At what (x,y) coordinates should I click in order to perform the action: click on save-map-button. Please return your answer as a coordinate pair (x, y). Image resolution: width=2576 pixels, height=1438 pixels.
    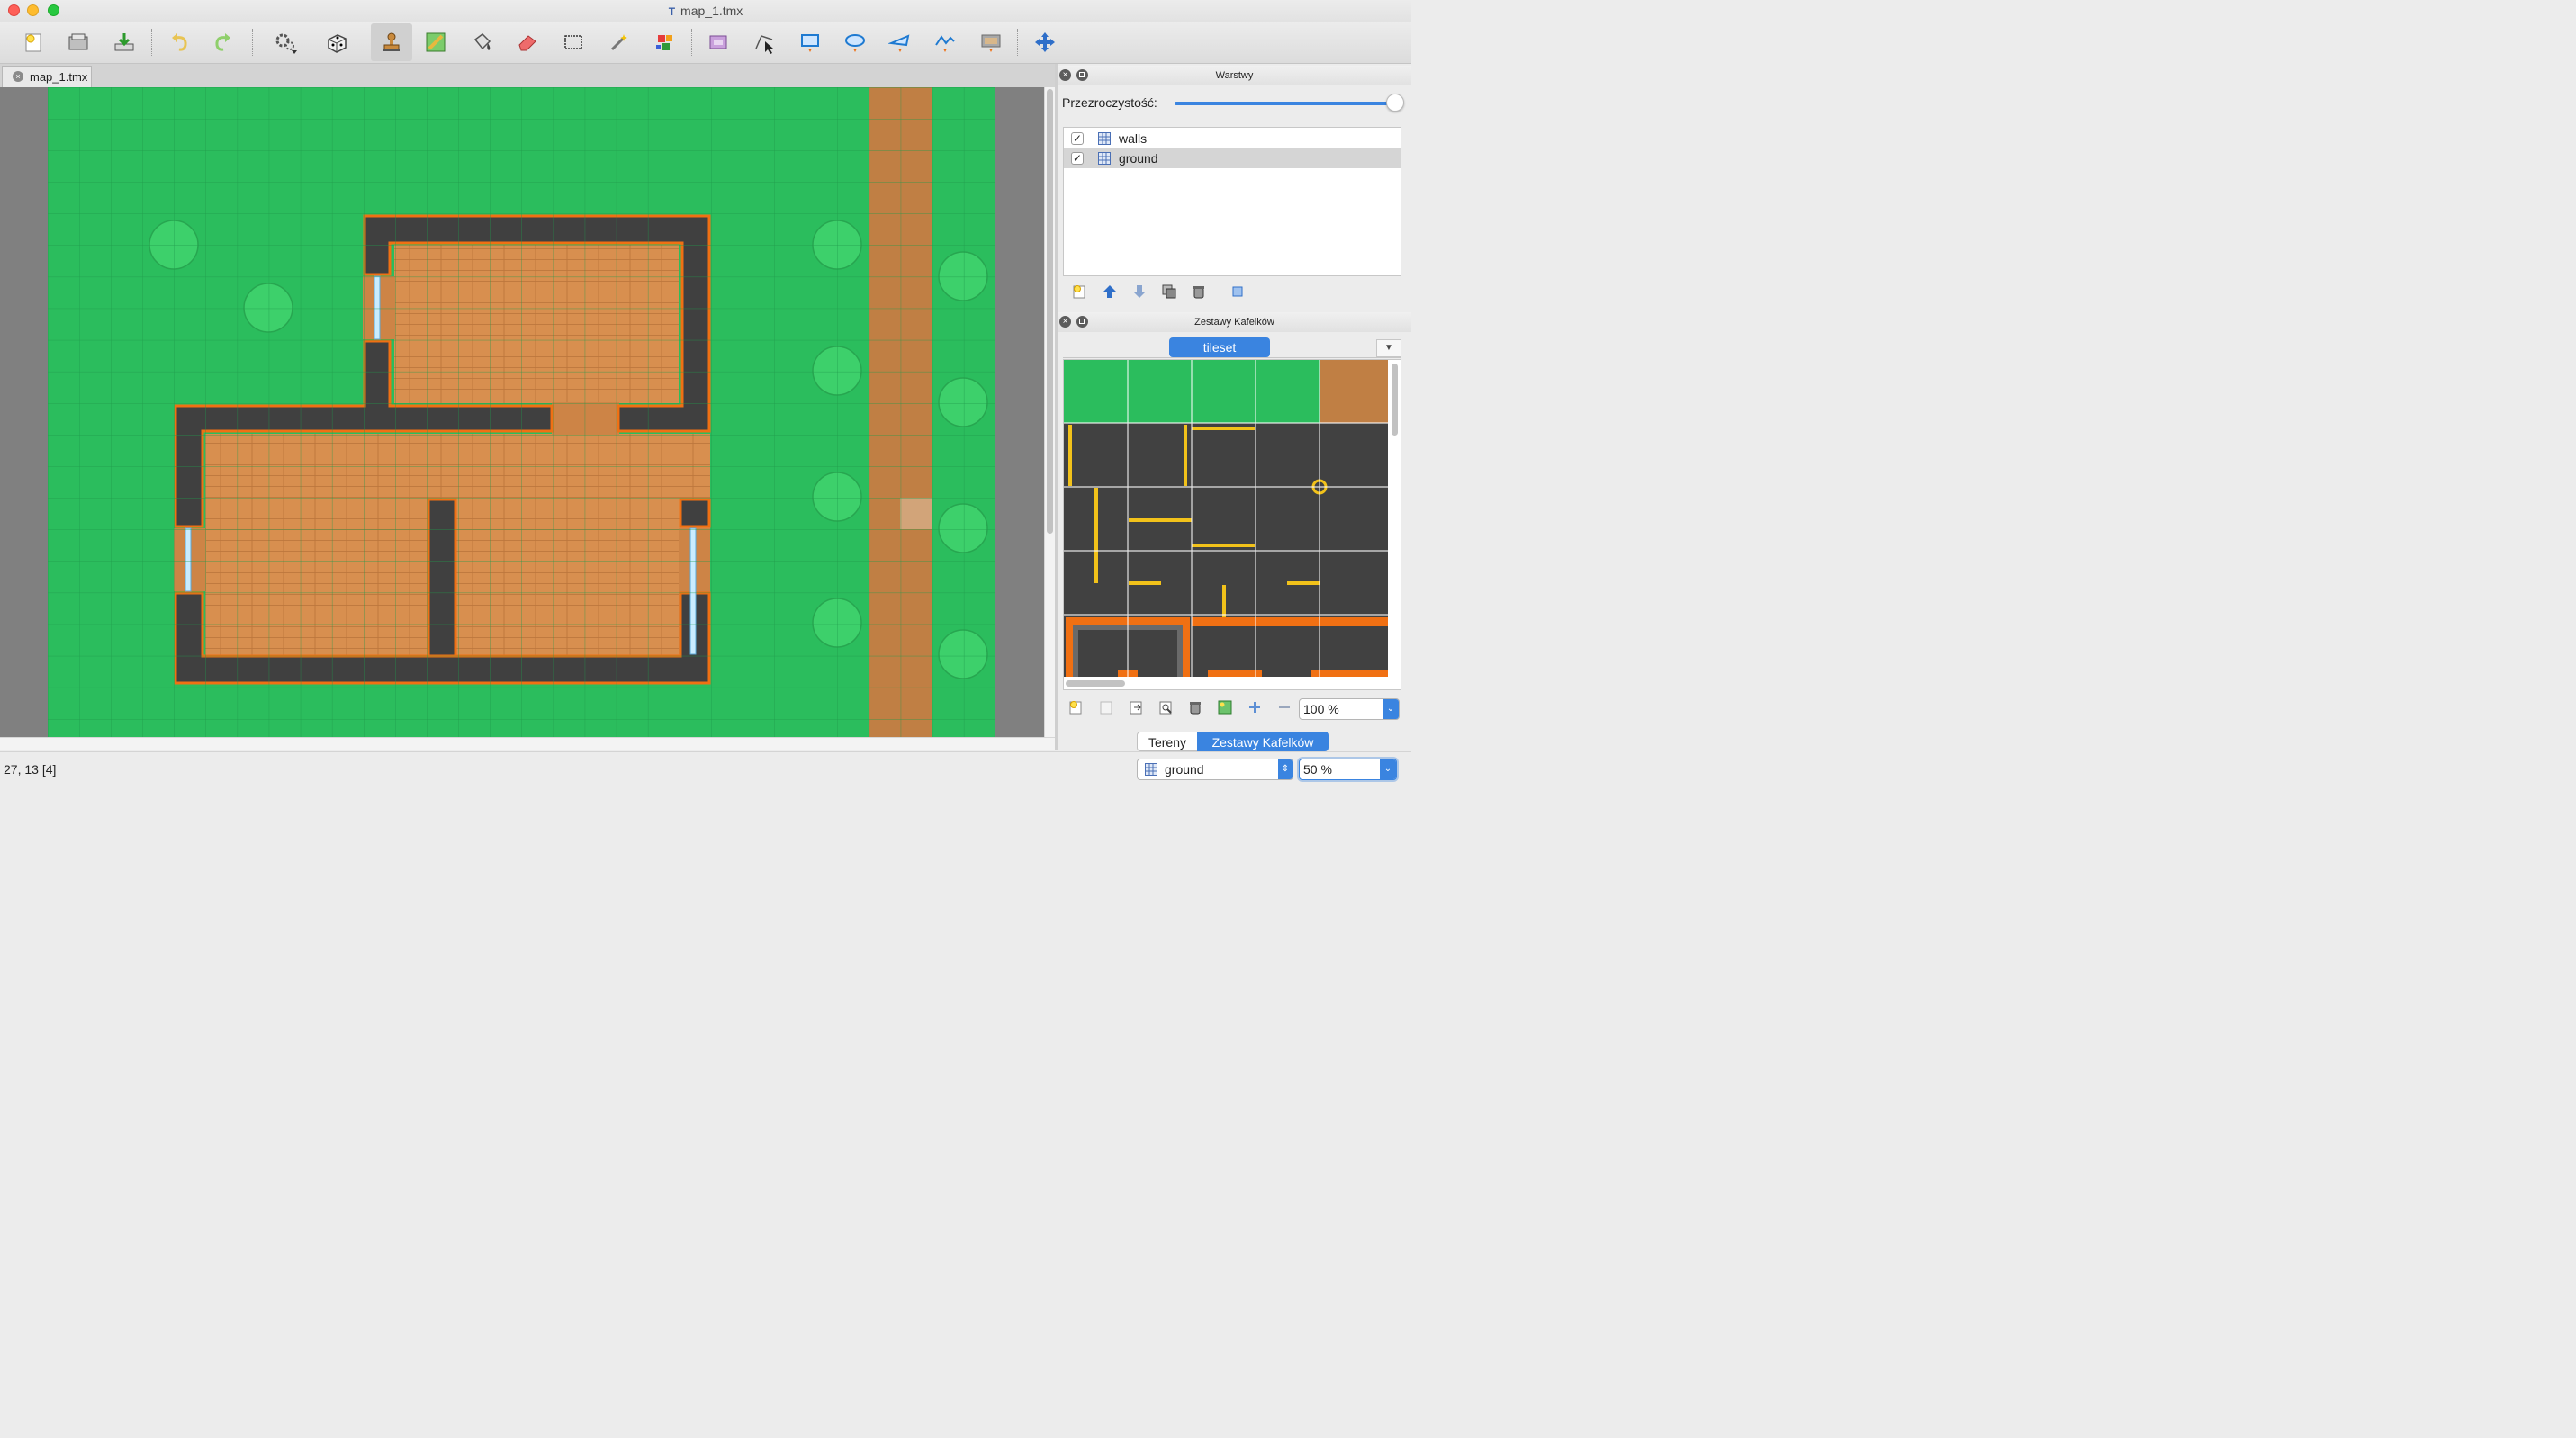
    Looking at the image, I should click on (124, 42).